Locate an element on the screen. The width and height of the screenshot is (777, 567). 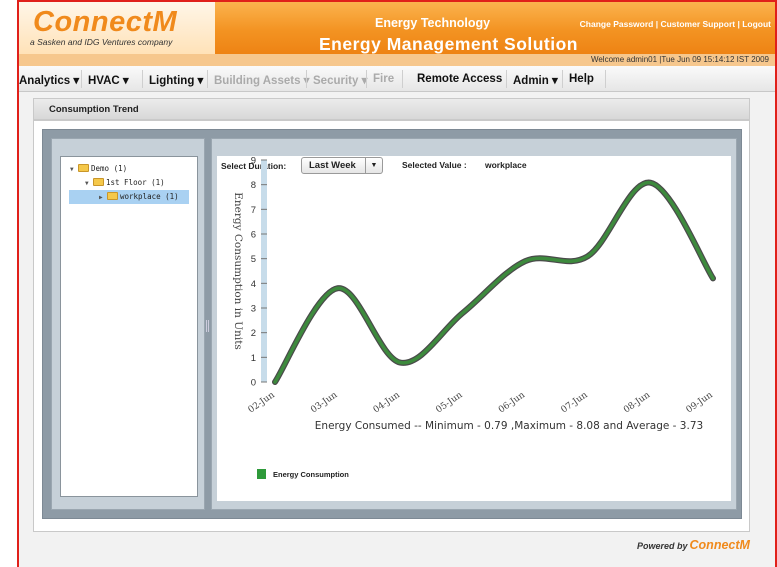
panel-title-bar: Consumption Trend is located at coordinates (391, 109).